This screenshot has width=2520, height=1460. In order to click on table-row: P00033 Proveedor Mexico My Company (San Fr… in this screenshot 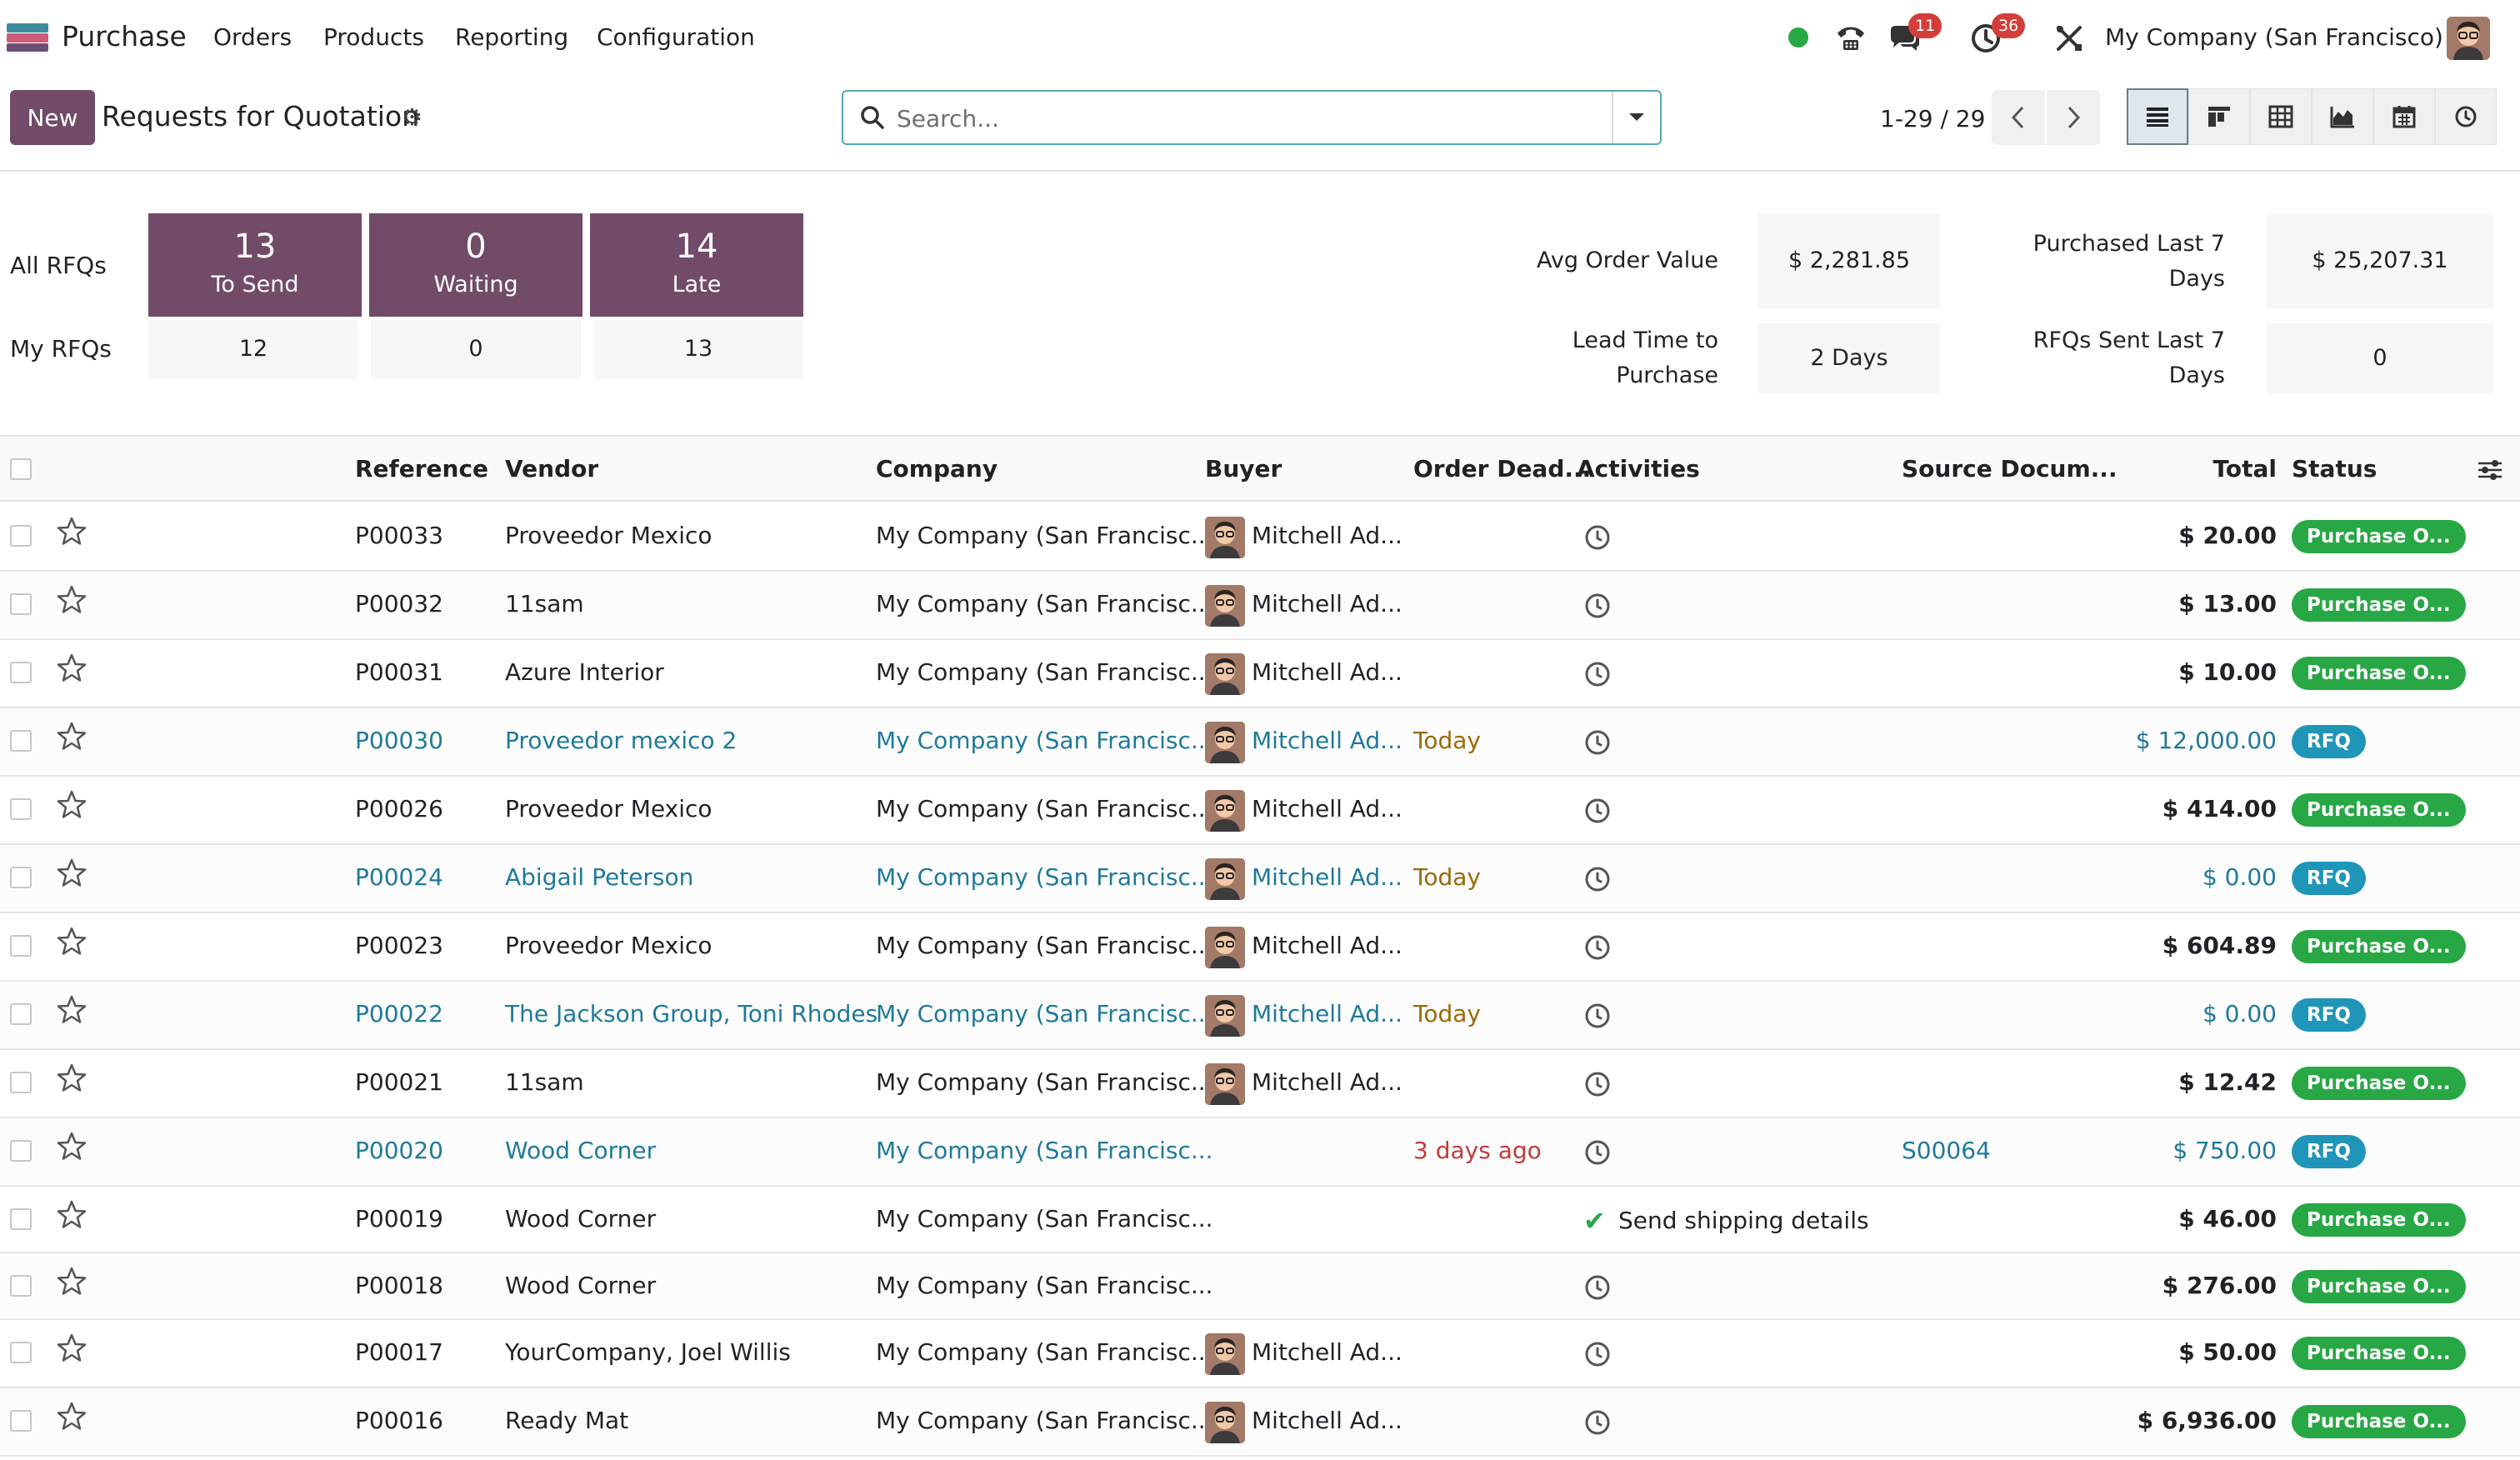, I will do `click(1260, 537)`.